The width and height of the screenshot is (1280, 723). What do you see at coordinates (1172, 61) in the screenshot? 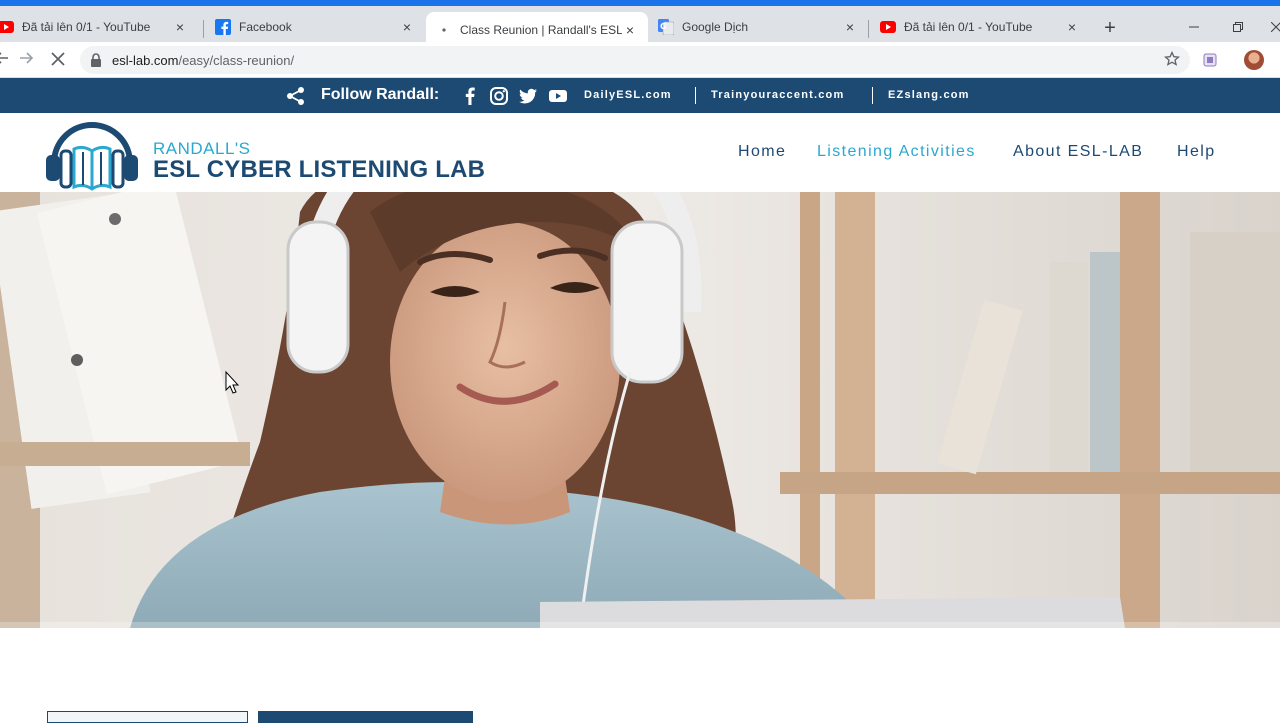
I see `bookmark-star-icon` at bounding box center [1172, 61].